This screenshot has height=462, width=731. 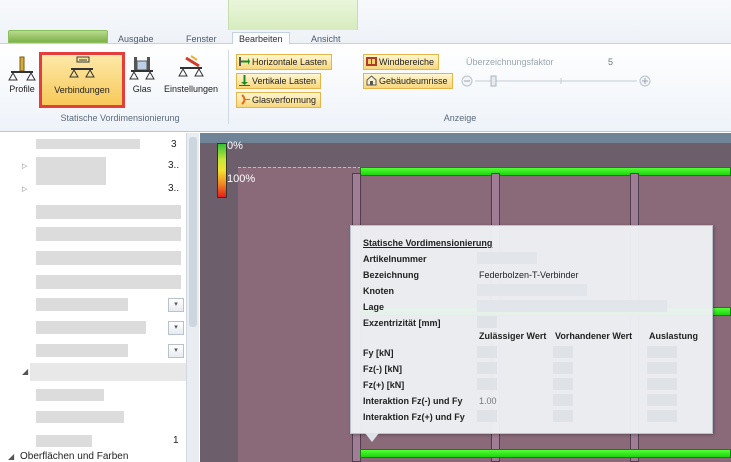 What do you see at coordinates (402, 323) in the screenshot?
I see `exzentrizitaet-label: Exzentrizität [mm]` at bounding box center [402, 323].